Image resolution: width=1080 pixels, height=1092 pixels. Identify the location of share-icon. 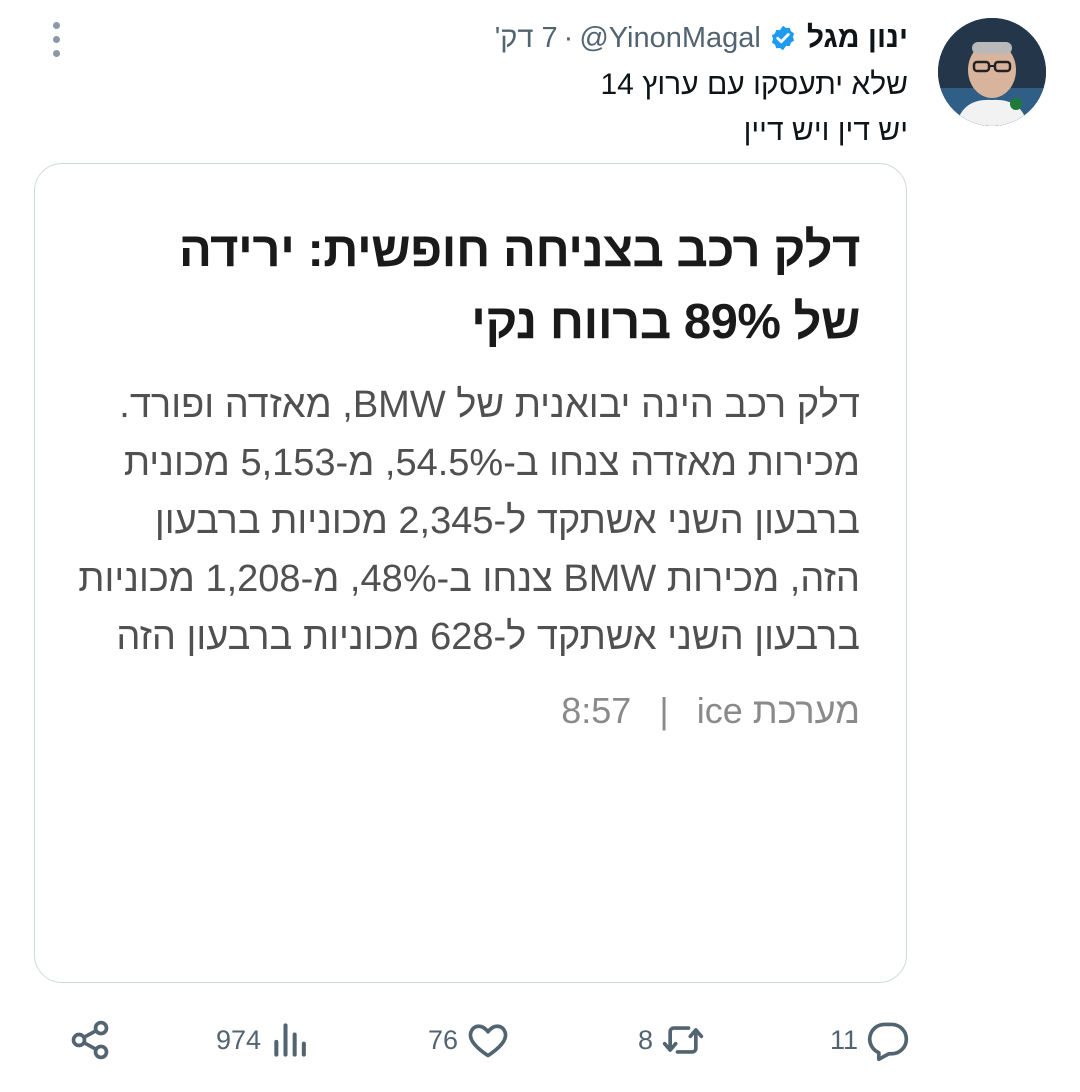
(90, 1040).